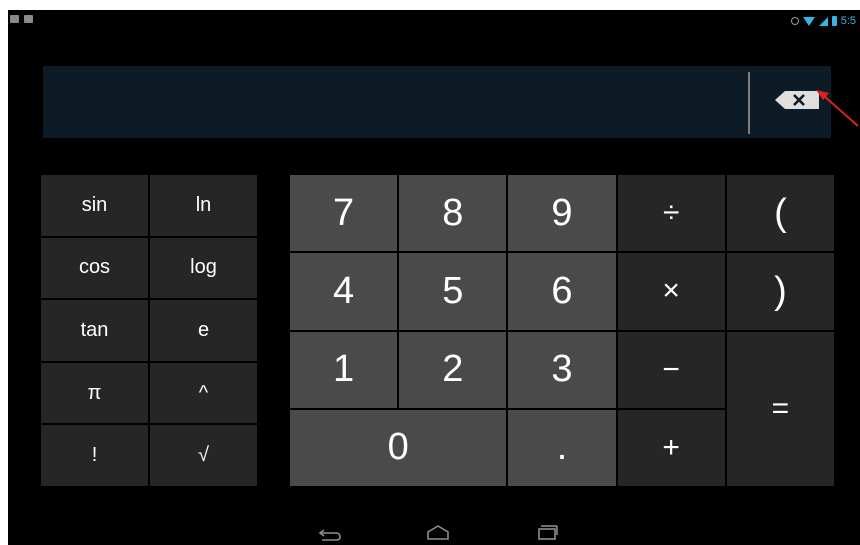  I want to click on battery-icon, so click(834, 21).